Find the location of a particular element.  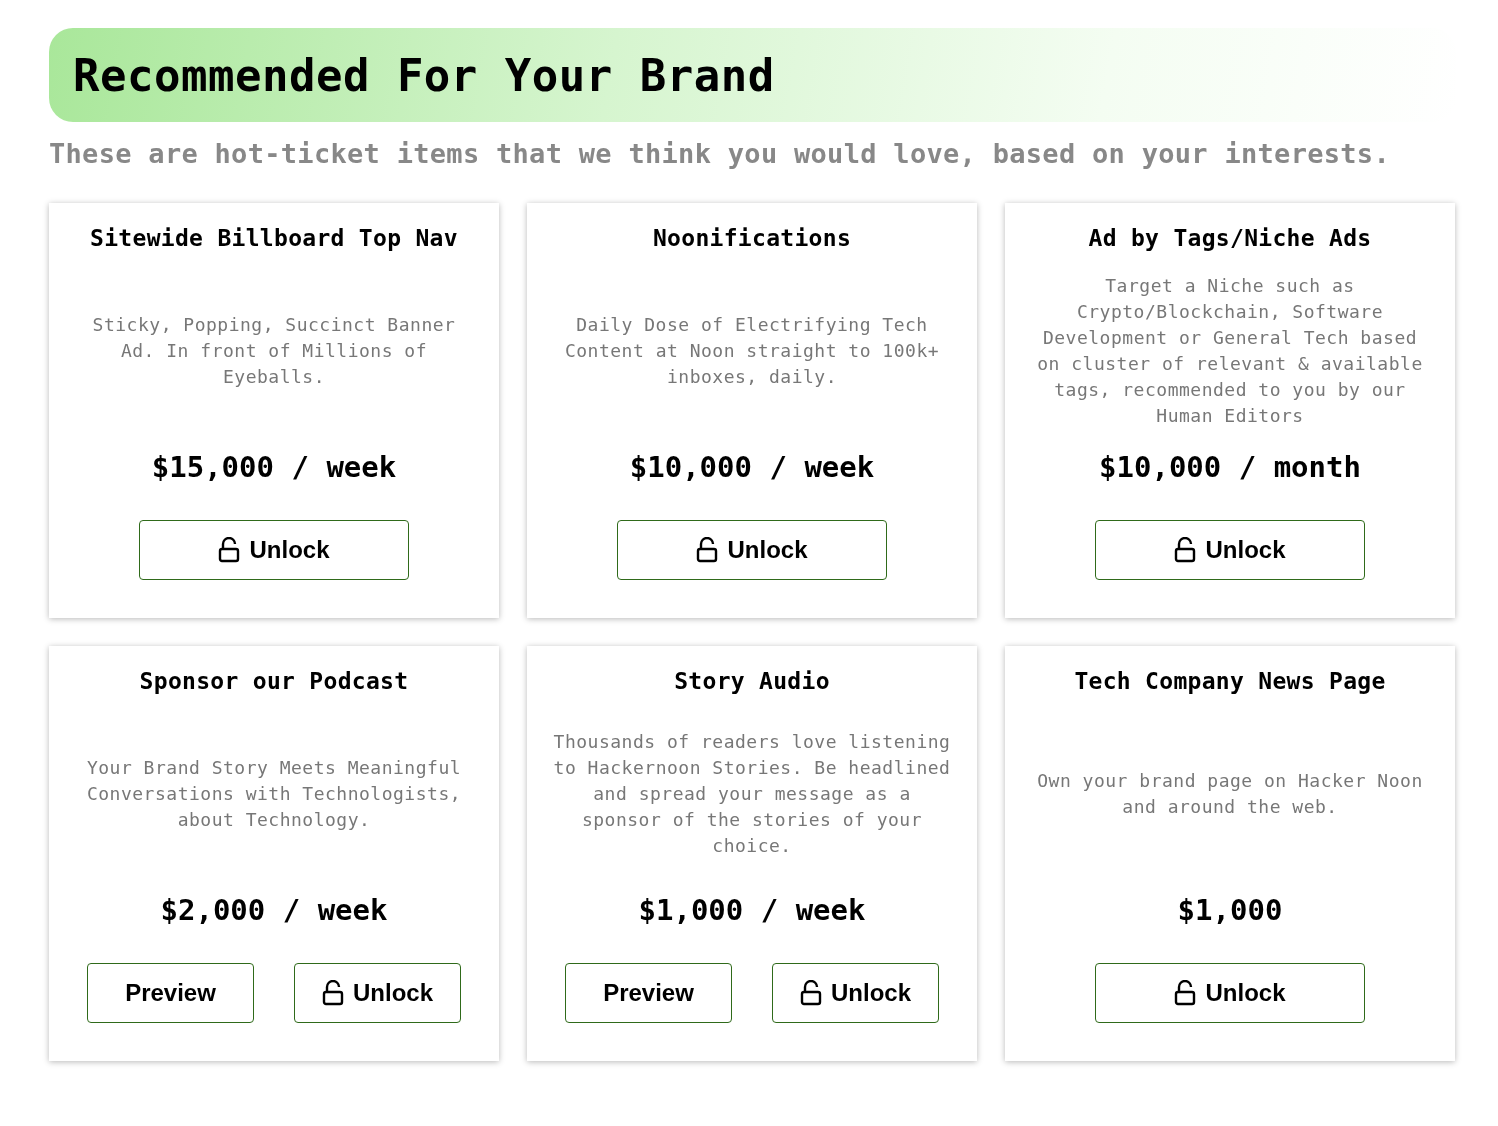

card-price: $15,000 / week is located at coordinates (274, 467).